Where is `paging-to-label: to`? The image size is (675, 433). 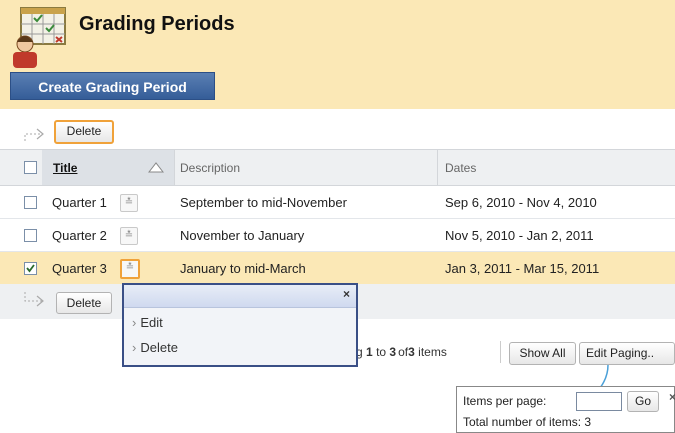
paging-to-label: to is located at coordinates (381, 352).